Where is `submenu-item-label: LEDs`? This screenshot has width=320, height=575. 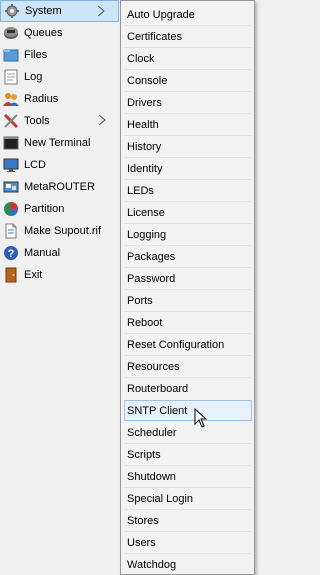 submenu-item-label: LEDs is located at coordinates (140, 190).